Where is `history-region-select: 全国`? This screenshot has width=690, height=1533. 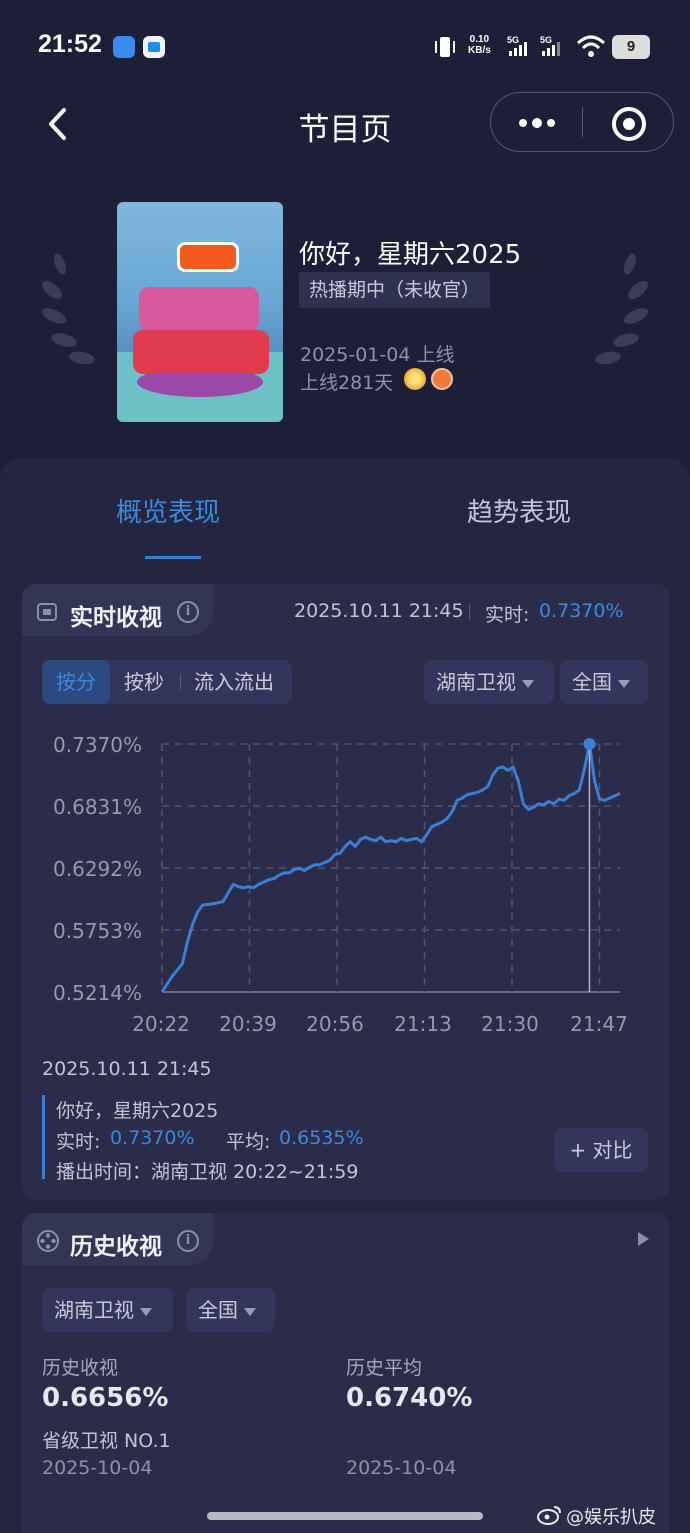 history-region-select: 全国 is located at coordinates (230, 1310).